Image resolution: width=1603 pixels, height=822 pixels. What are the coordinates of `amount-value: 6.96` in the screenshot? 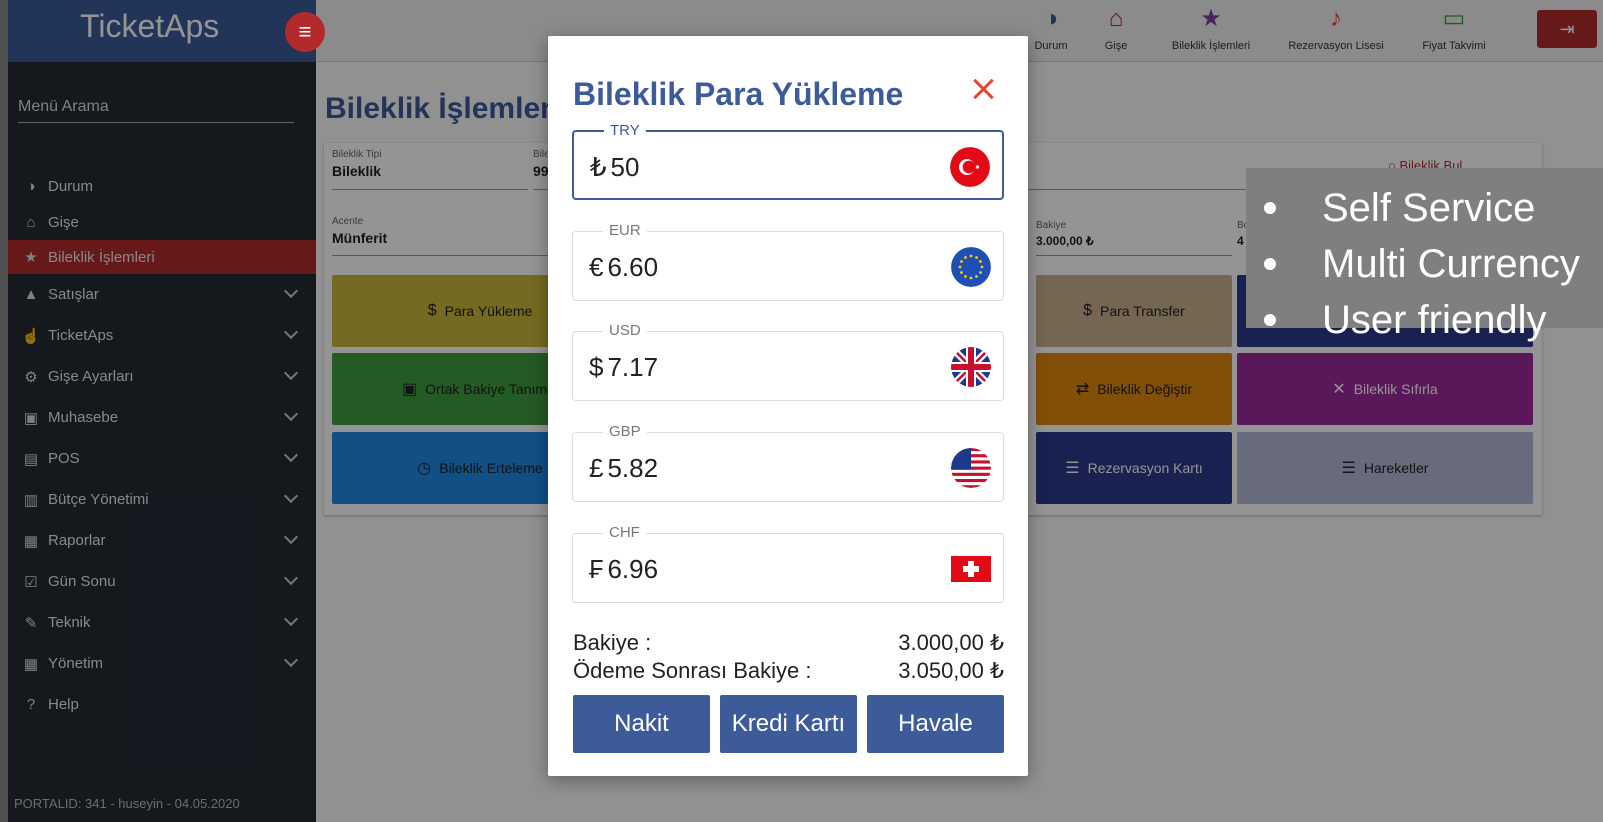 It's located at (633, 569).